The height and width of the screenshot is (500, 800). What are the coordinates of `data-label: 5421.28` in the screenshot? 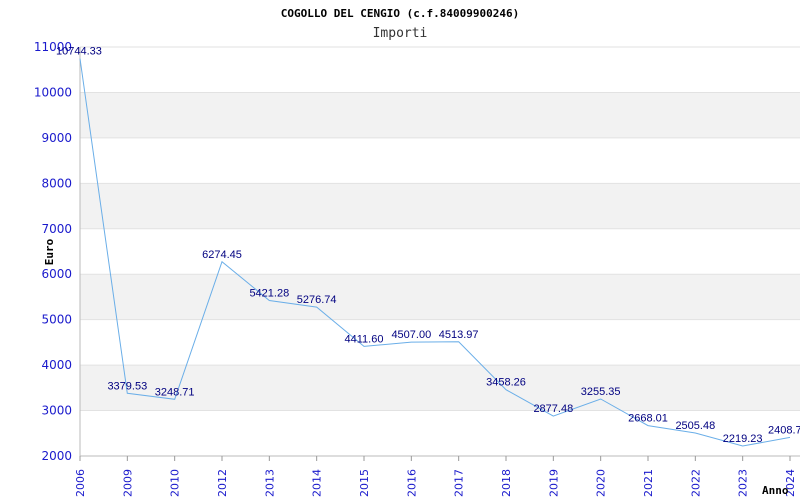 It's located at (269, 294).